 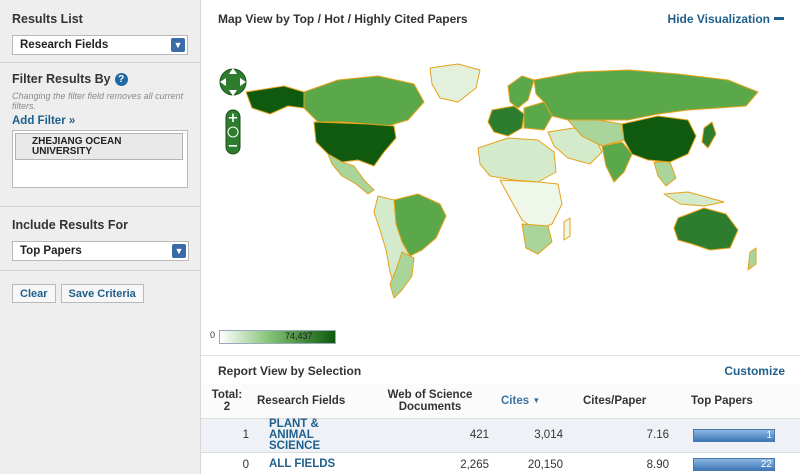 What do you see at coordinates (227, 406) in the screenshot?
I see `total-count: 2` at bounding box center [227, 406].